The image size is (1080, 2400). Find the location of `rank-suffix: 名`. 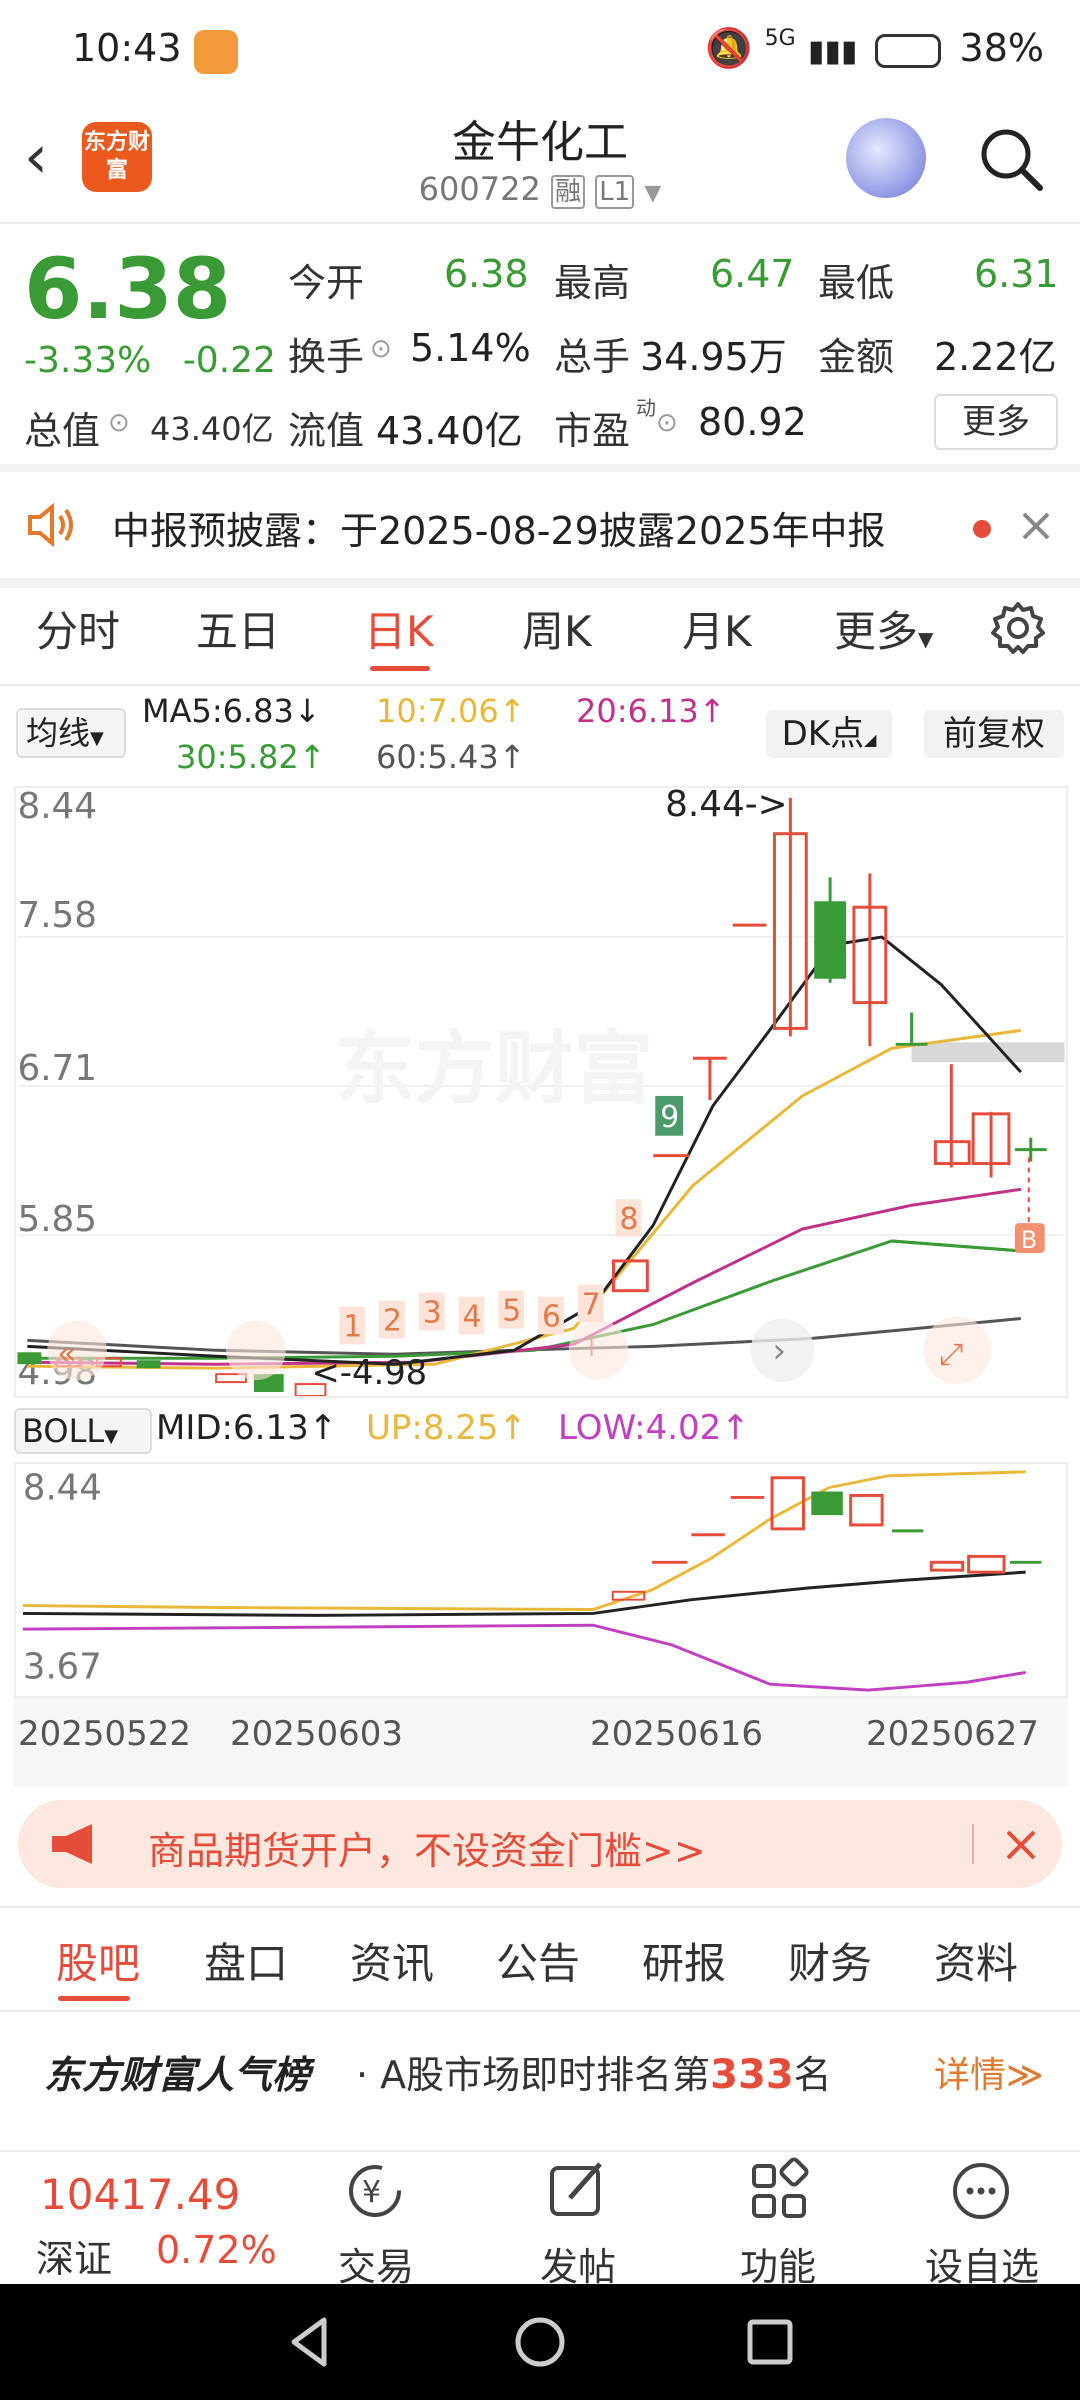

rank-suffix: 名 is located at coordinates (812, 2075).